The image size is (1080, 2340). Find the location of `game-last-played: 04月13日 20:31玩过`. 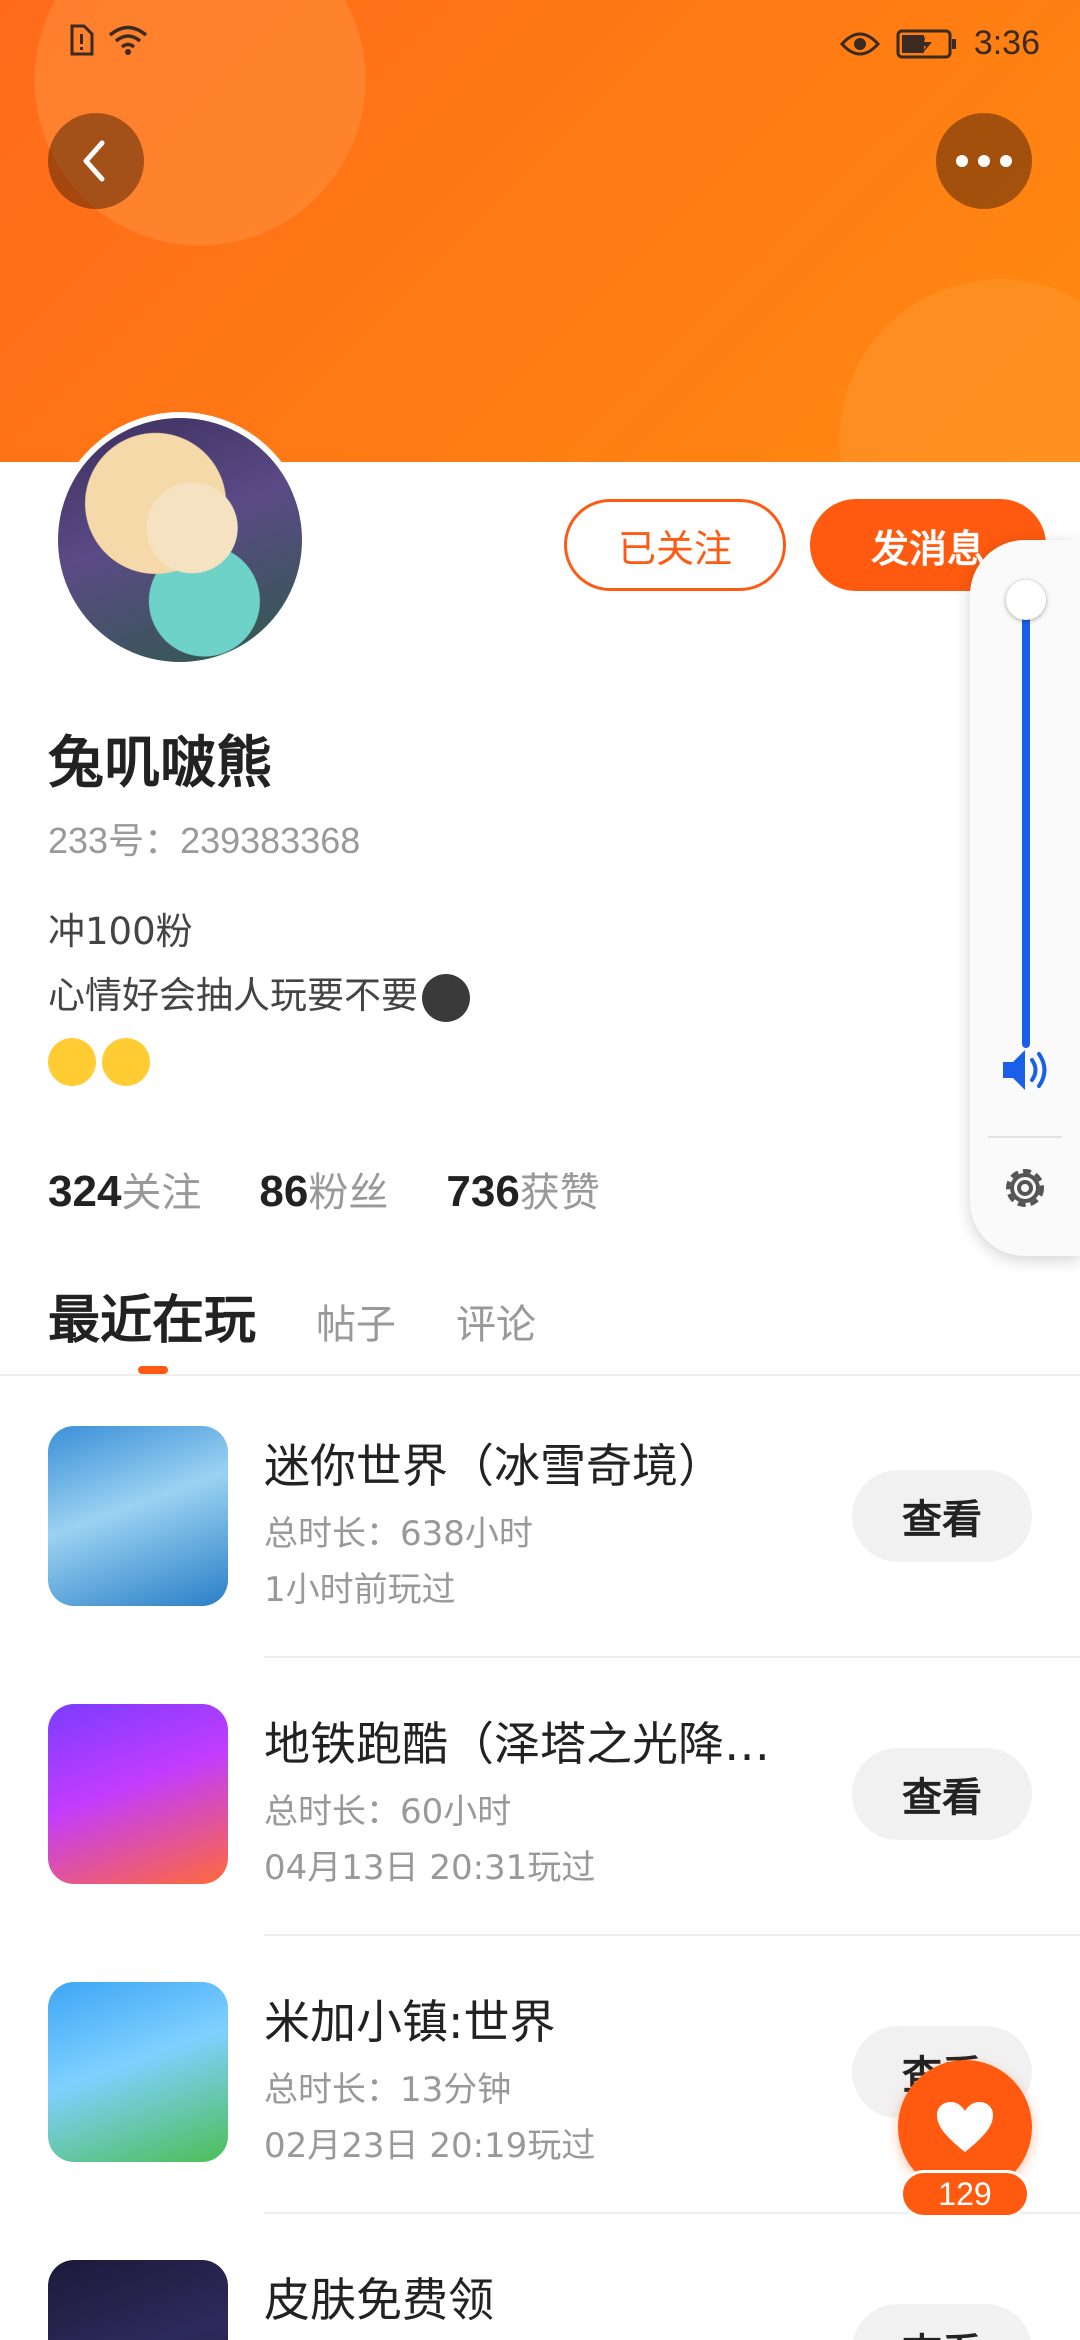

game-last-played: 04月13日 20:31玩过 is located at coordinates (430, 1868).